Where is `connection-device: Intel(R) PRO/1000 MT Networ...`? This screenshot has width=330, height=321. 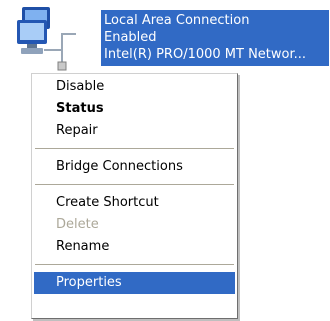 connection-device: Intel(R) PRO/1000 MT Networ... is located at coordinates (205, 54).